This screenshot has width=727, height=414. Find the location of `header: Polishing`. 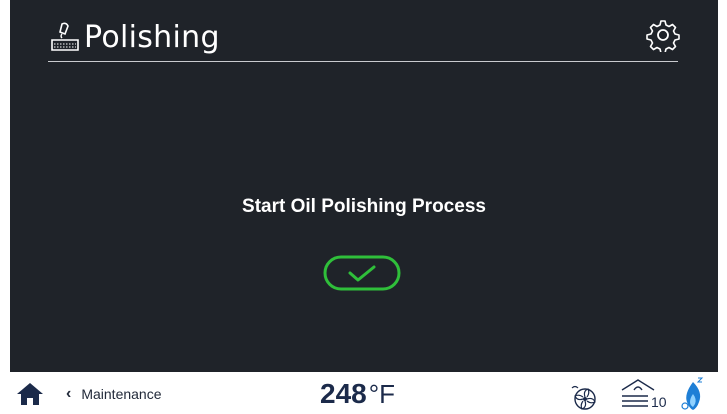

header: Polishing is located at coordinates (364, 37).